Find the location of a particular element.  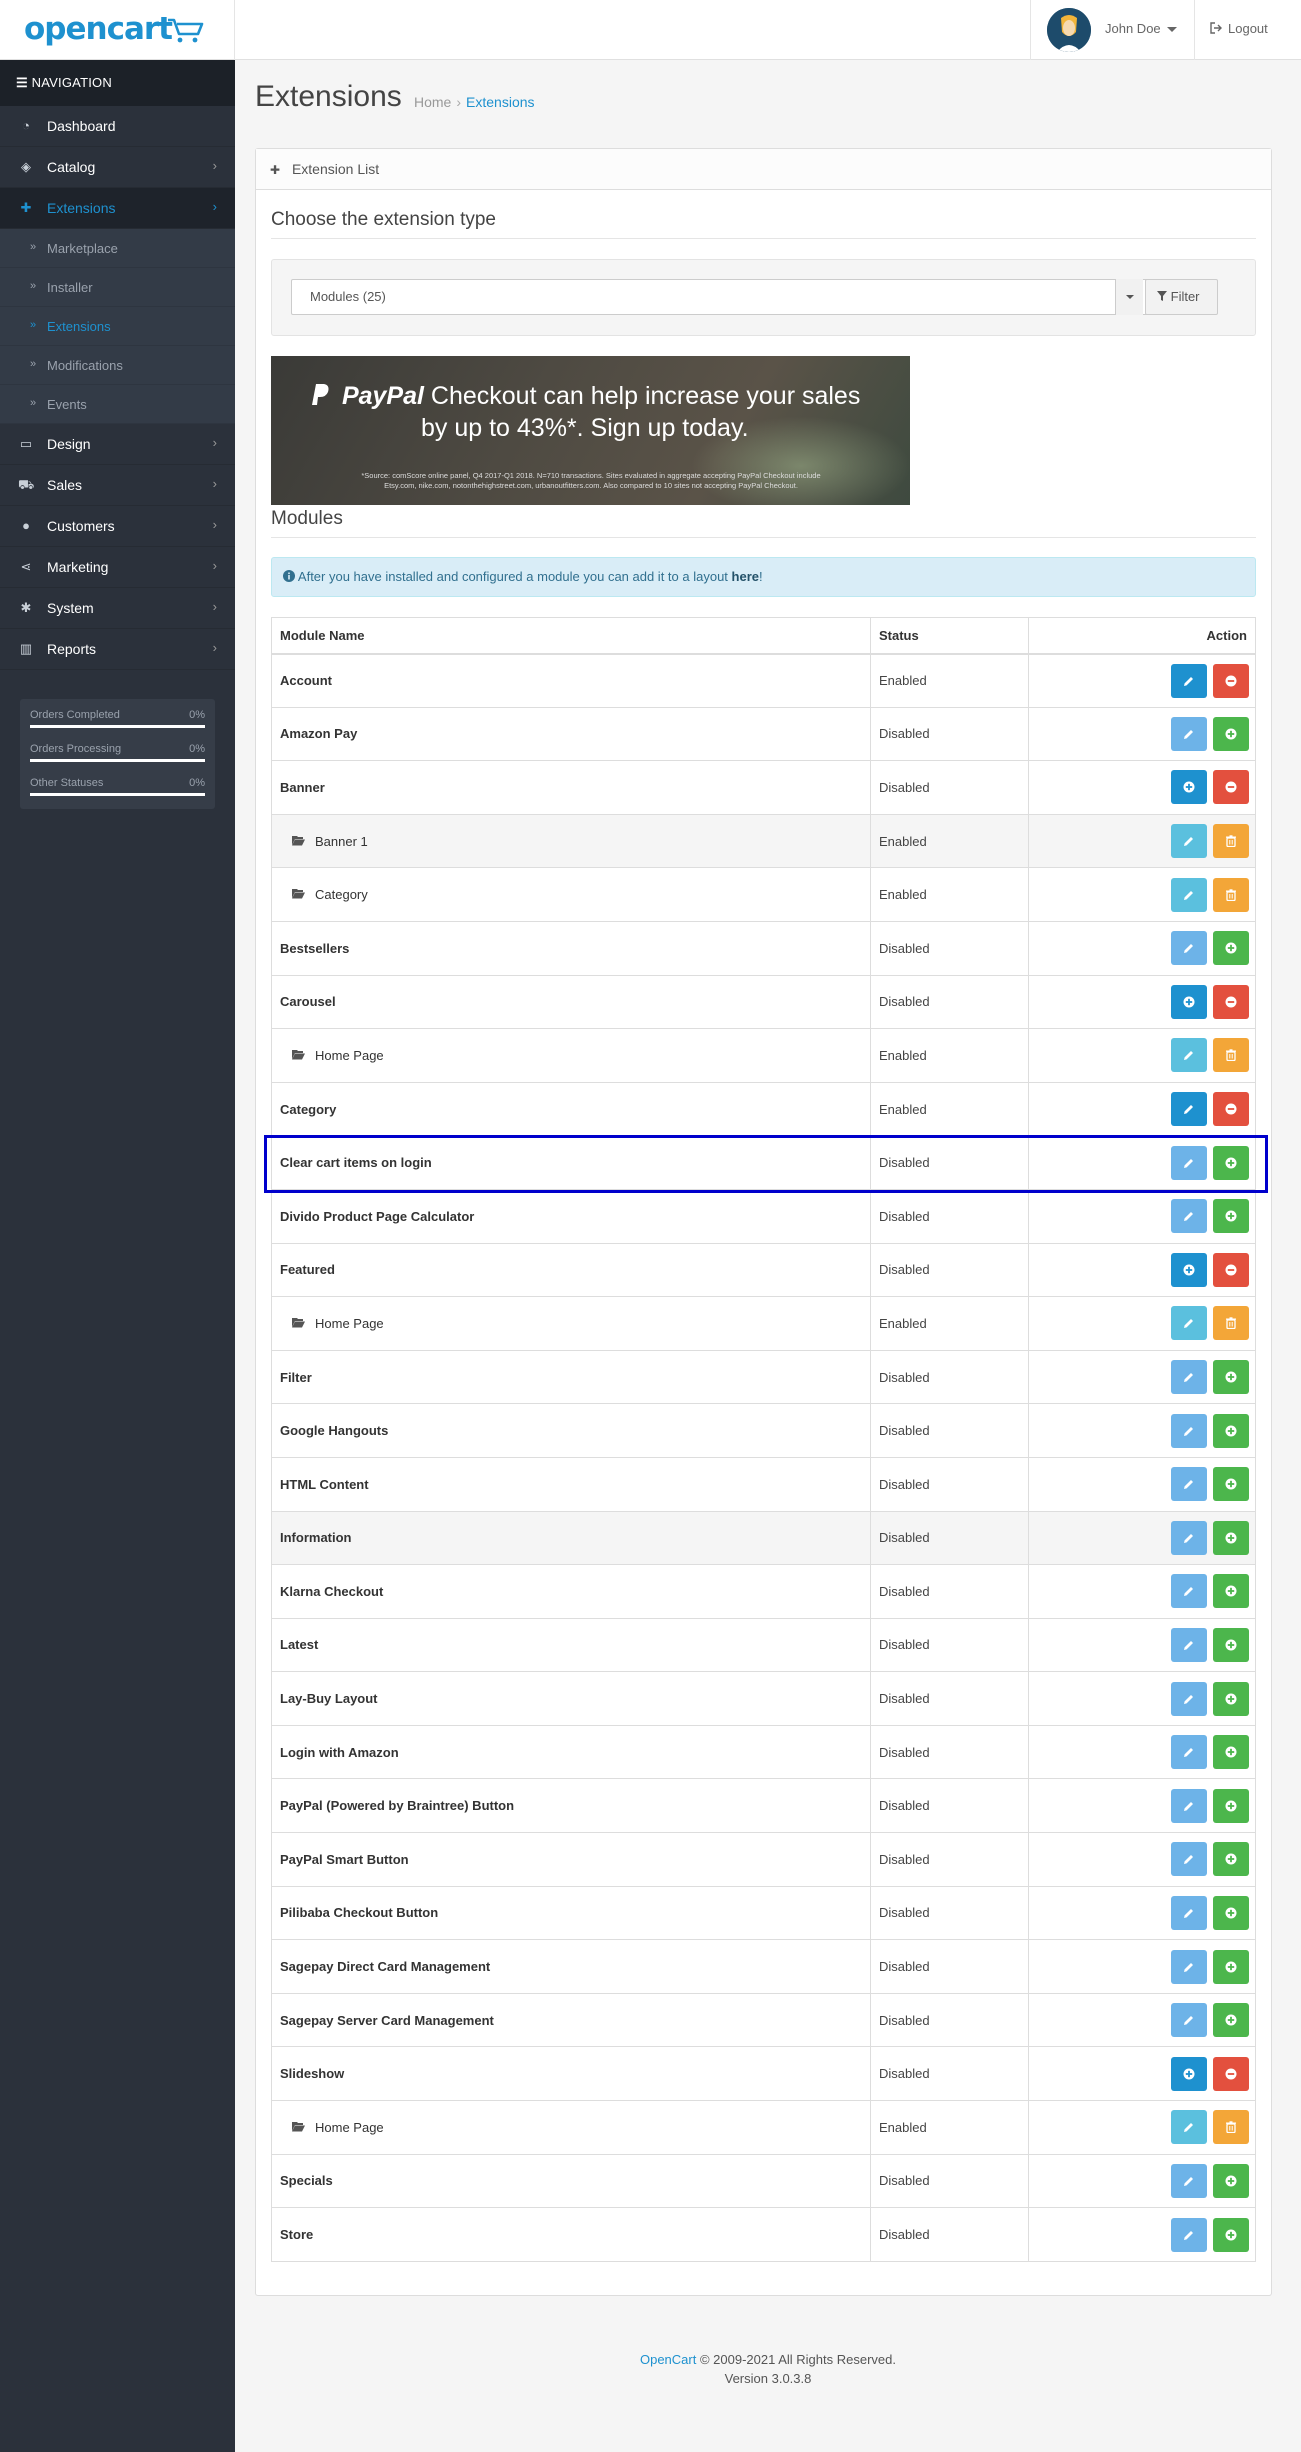

module-name-cell: HTML Content is located at coordinates (571, 1484).